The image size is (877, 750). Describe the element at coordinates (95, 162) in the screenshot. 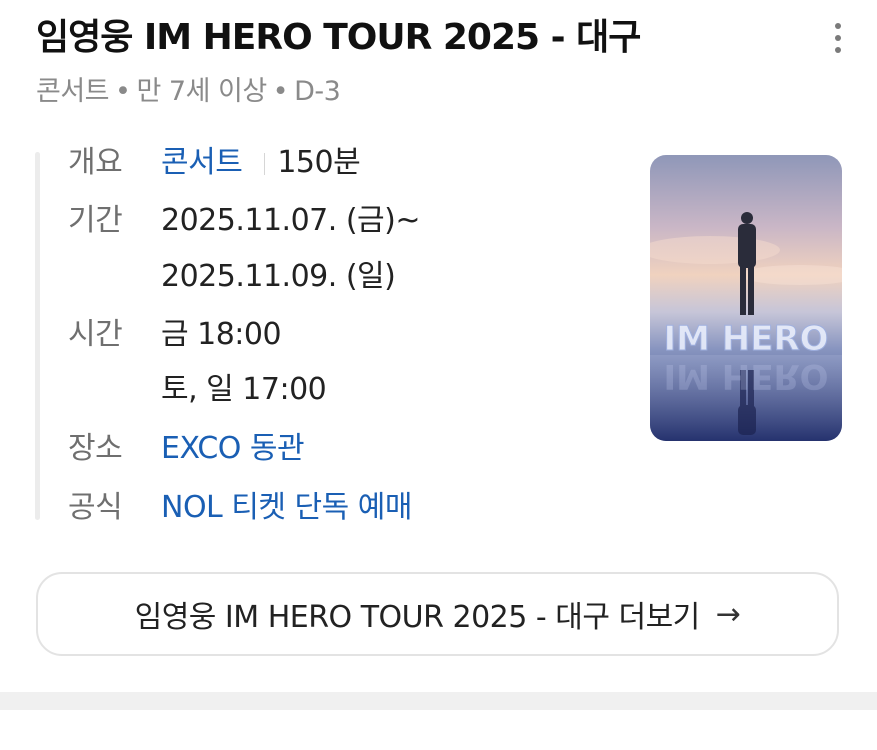

I see `info-label-overview: 개요` at that location.